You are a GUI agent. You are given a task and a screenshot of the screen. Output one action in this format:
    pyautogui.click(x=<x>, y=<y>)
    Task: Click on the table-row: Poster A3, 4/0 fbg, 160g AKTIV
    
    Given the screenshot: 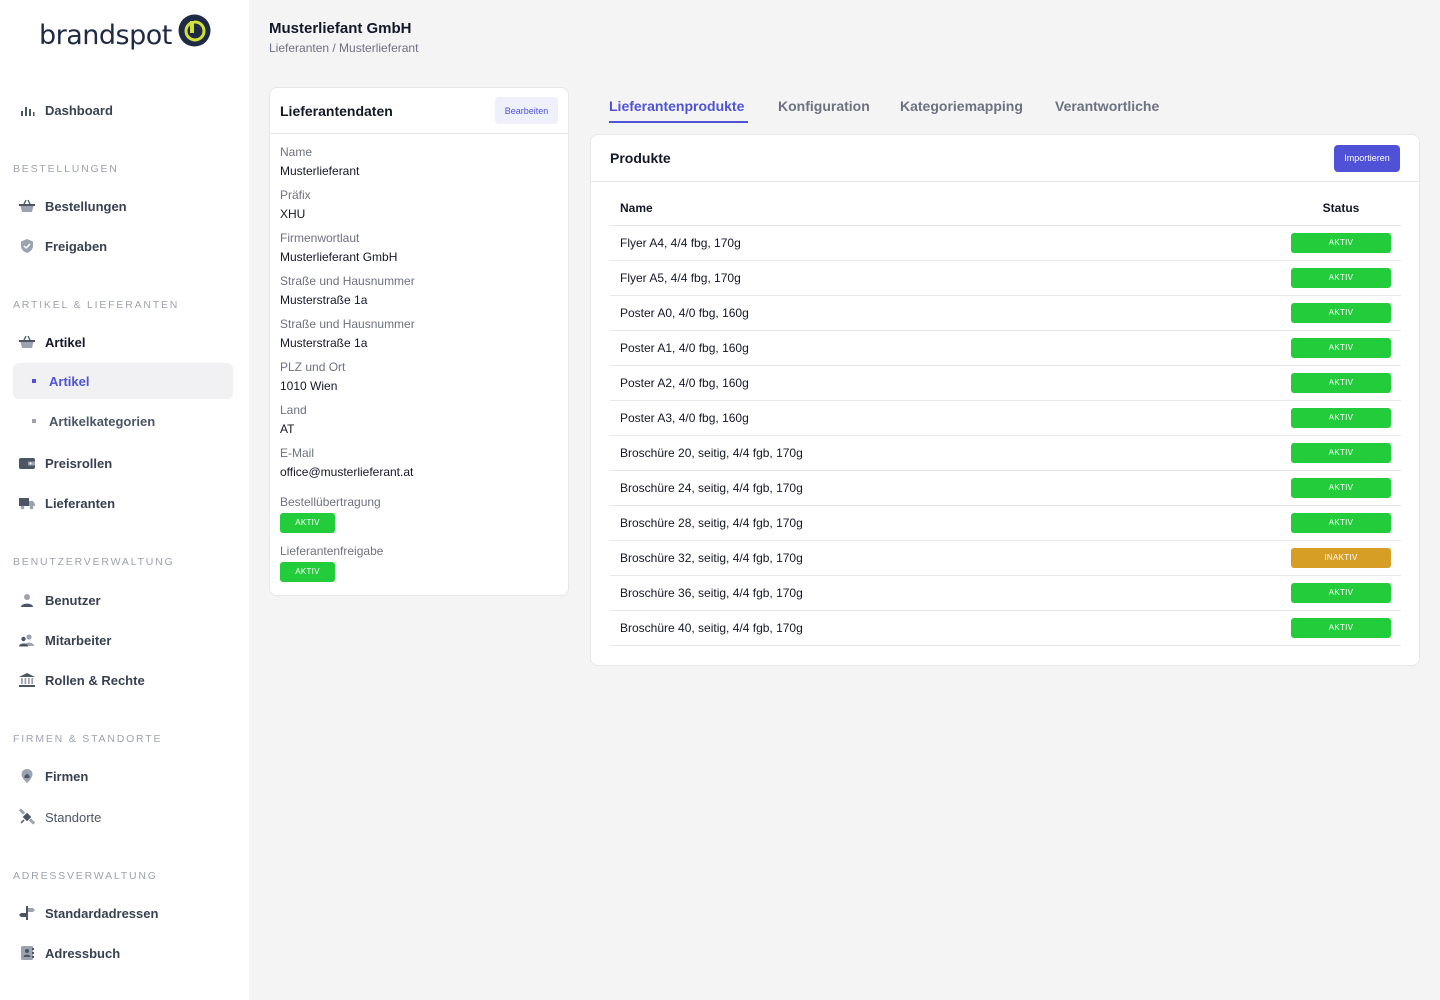 What is the action you would take?
    pyautogui.click(x=1005, y=418)
    